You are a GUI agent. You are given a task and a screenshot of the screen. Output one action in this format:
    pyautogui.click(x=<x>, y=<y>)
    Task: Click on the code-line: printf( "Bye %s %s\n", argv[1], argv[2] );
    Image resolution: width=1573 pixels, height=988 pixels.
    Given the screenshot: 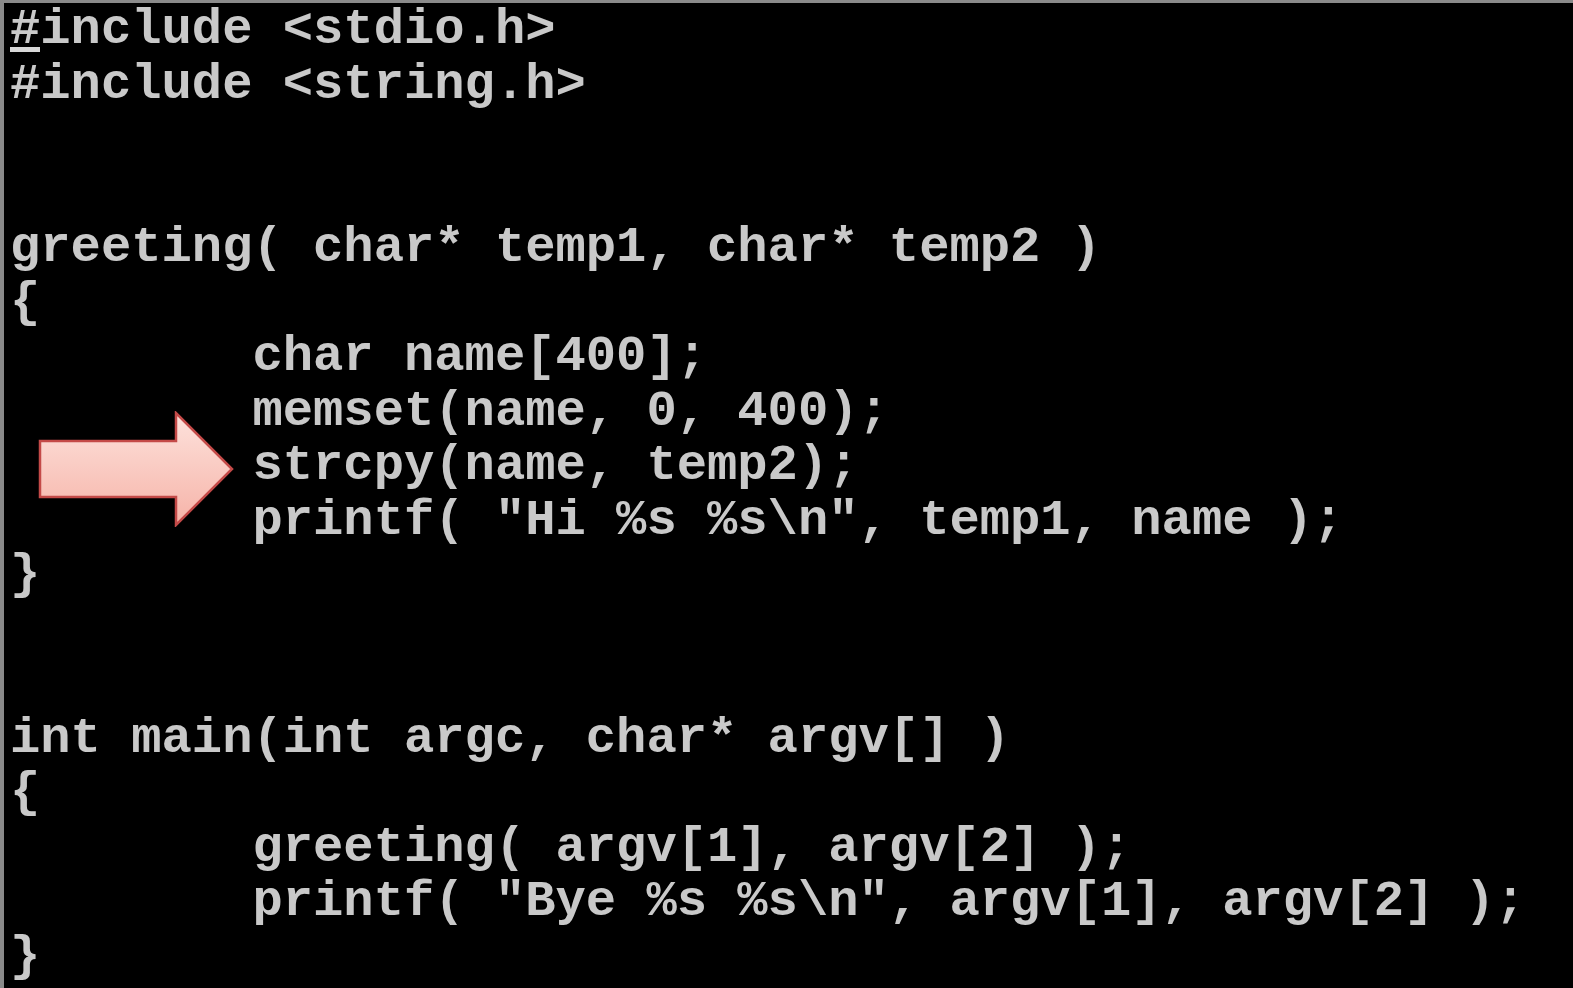 What is the action you would take?
    pyautogui.click(x=889, y=902)
    